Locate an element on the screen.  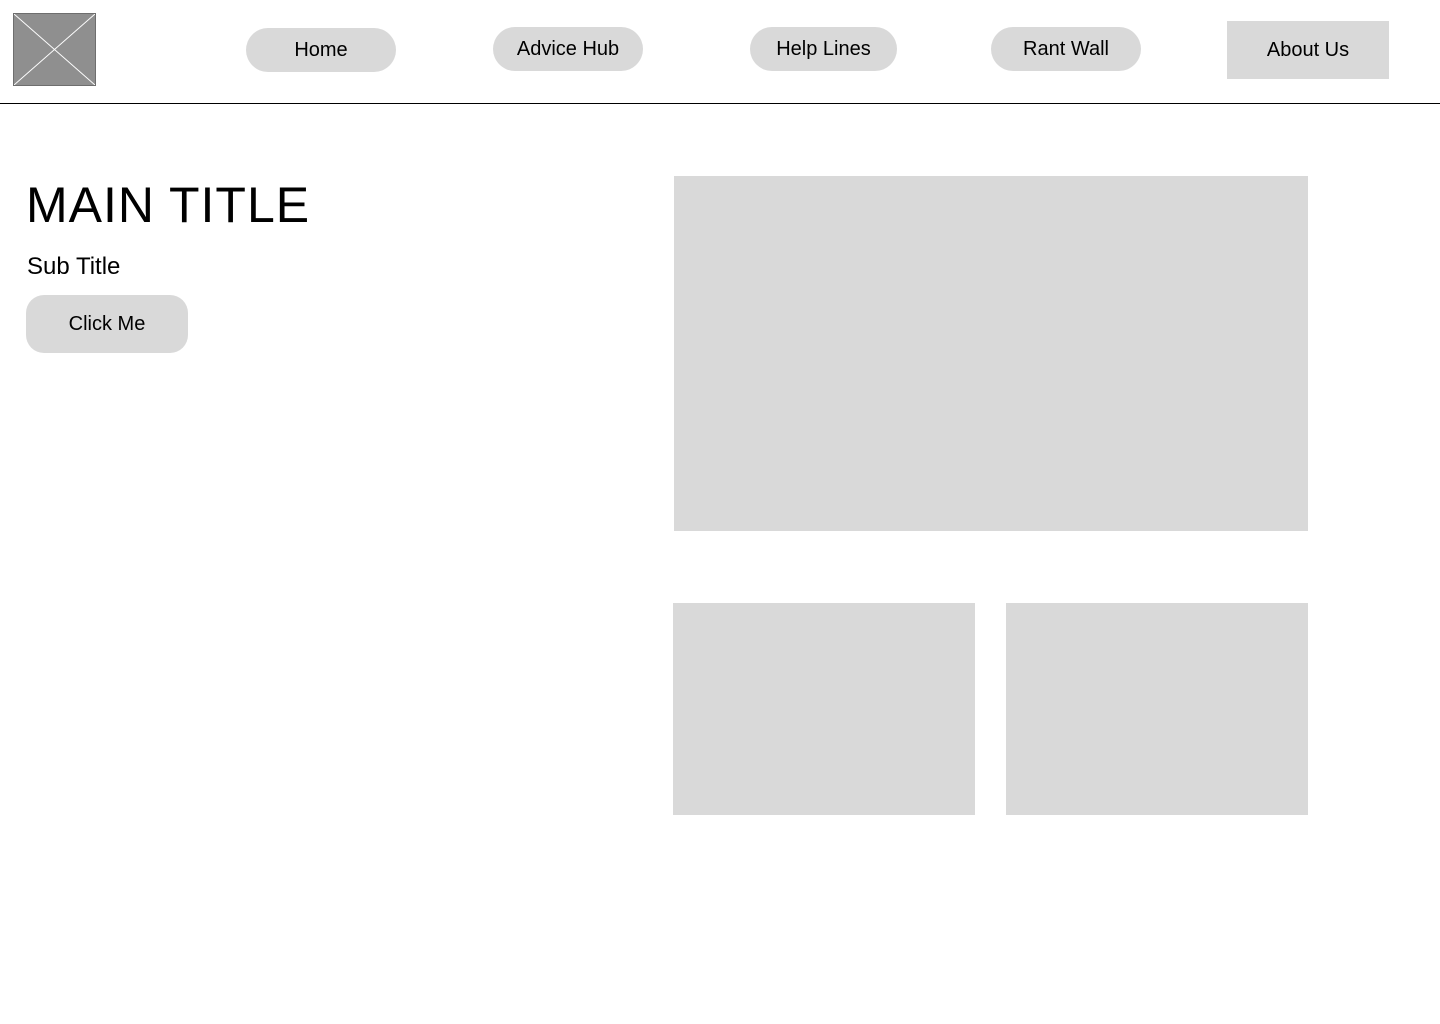
nav-advice-hub-button: Advice Hub is located at coordinates (568, 49).